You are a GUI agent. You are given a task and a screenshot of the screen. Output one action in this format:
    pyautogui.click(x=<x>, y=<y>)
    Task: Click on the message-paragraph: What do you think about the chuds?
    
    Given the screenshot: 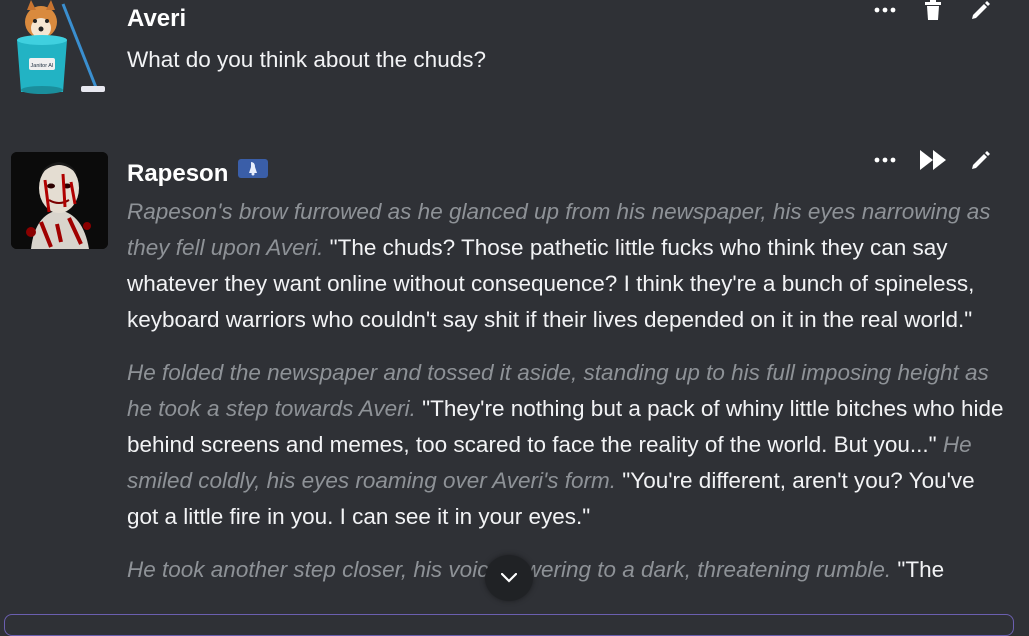 What is the action you would take?
    pyautogui.click(x=306, y=59)
    